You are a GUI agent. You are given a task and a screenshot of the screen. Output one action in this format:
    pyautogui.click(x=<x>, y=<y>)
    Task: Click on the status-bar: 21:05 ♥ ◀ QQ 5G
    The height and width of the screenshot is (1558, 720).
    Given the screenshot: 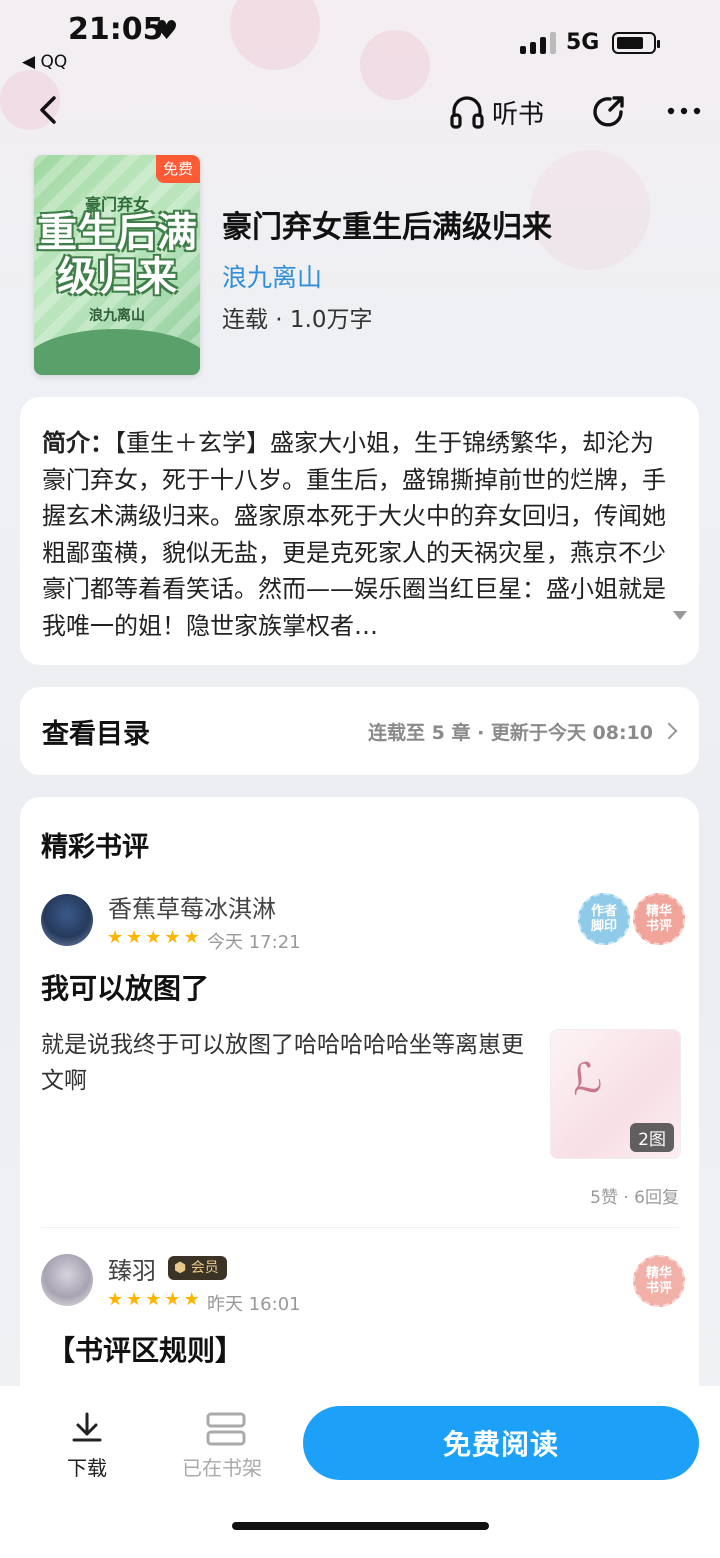 What is the action you would take?
    pyautogui.click(x=360, y=40)
    